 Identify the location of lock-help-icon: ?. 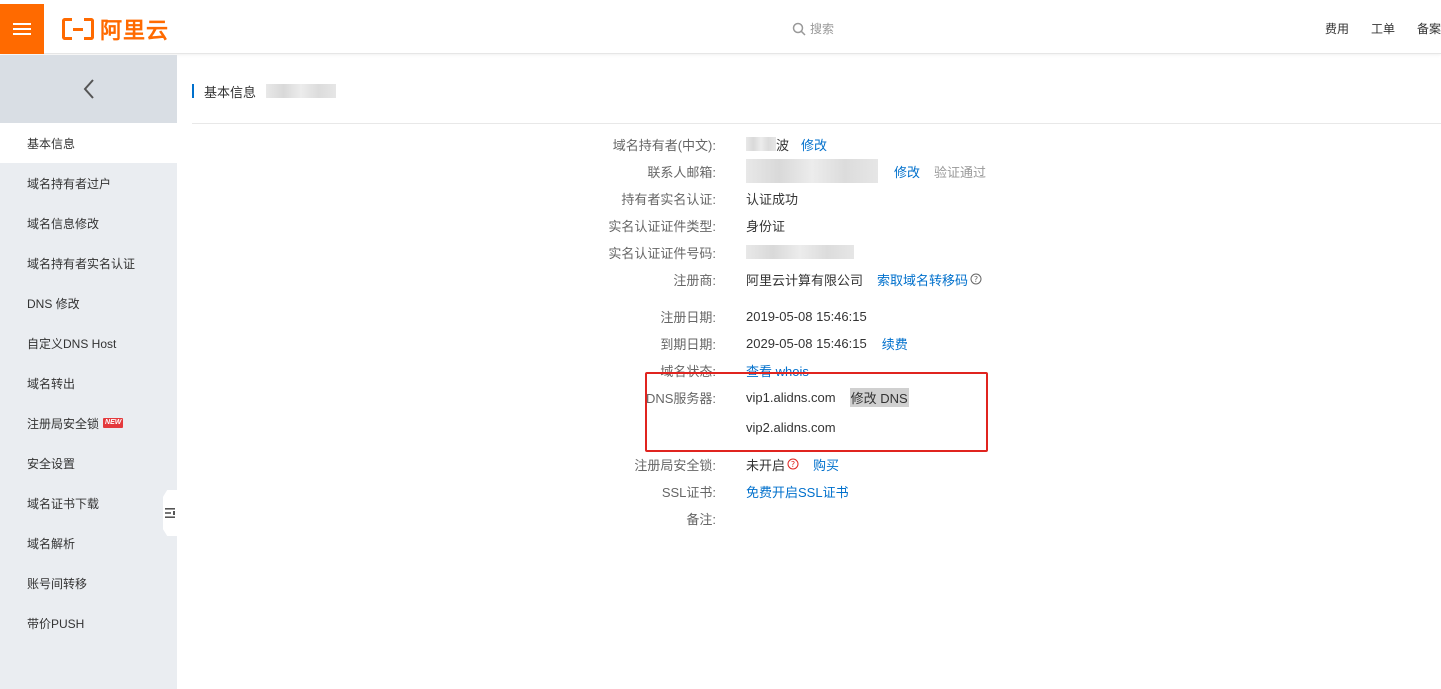
(793, 464).